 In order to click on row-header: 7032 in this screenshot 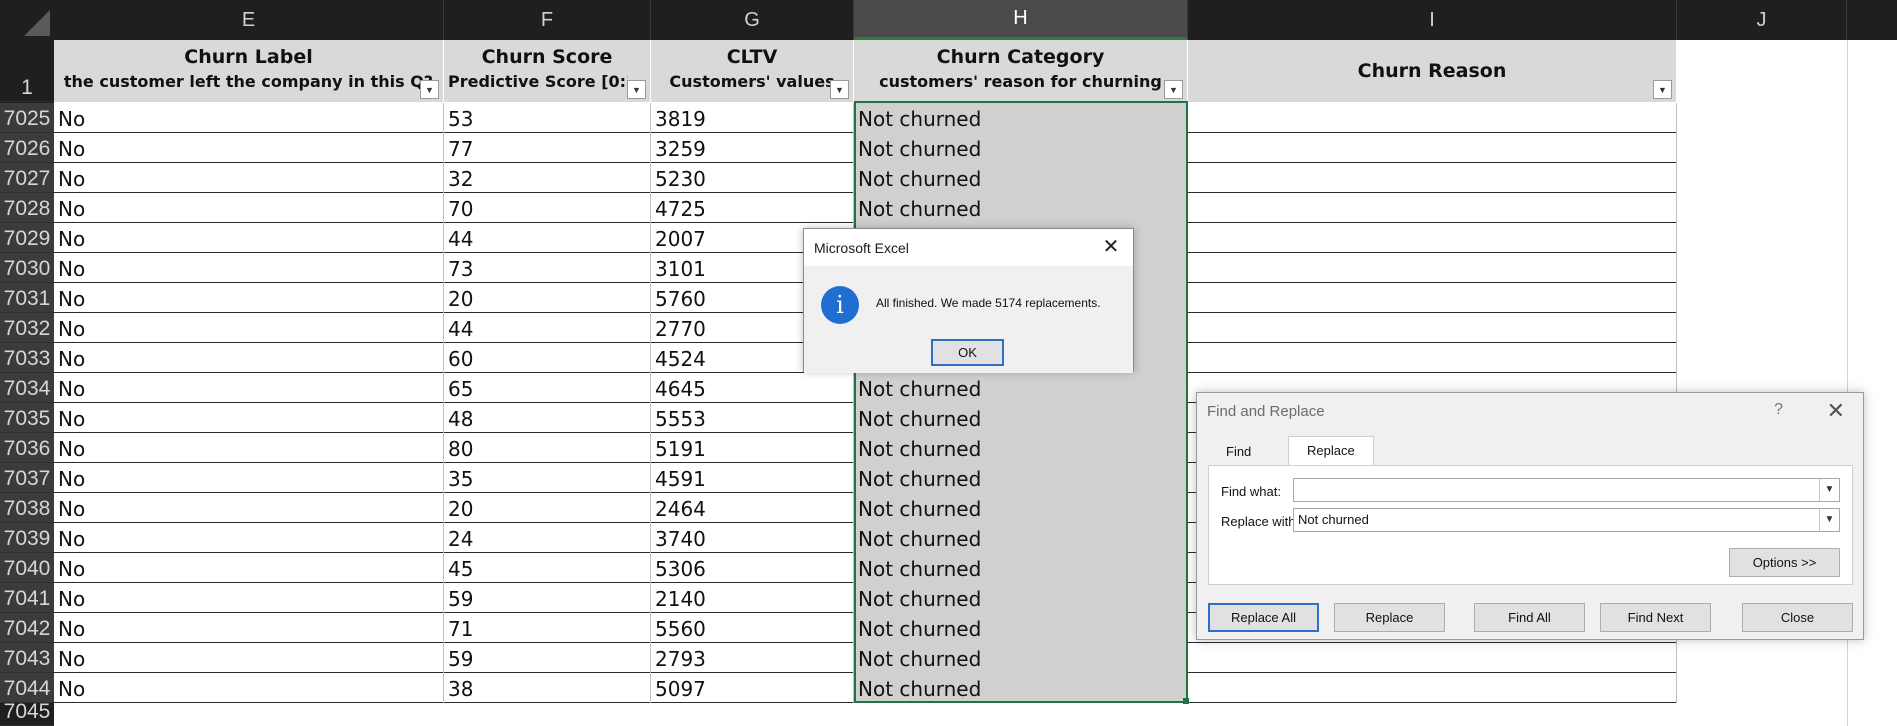, I will do `click(27, 328)`.